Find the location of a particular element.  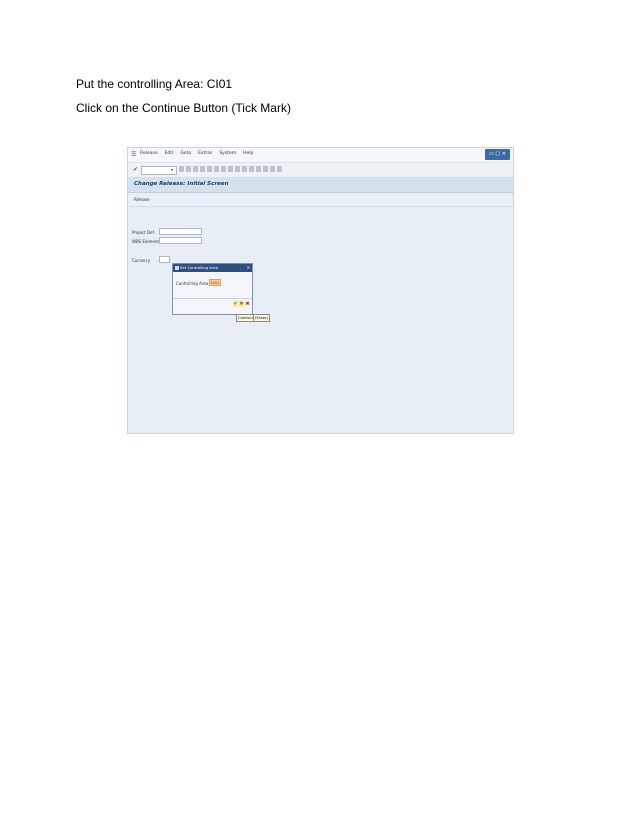

screen-title: Change Release: Initial Screen is located at coordinates (181, 184).